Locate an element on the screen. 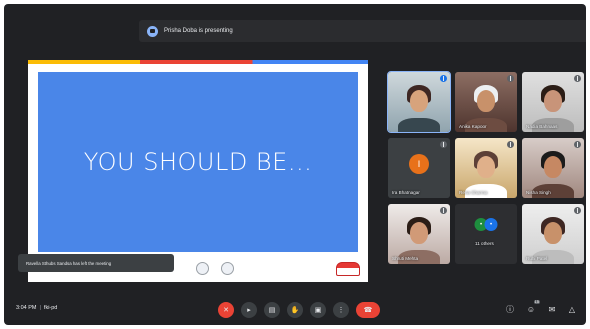 Image resolution: width=590 pixels, height=329 pixels. mic-off-button: ✕ is located at coordinates (226, 310).